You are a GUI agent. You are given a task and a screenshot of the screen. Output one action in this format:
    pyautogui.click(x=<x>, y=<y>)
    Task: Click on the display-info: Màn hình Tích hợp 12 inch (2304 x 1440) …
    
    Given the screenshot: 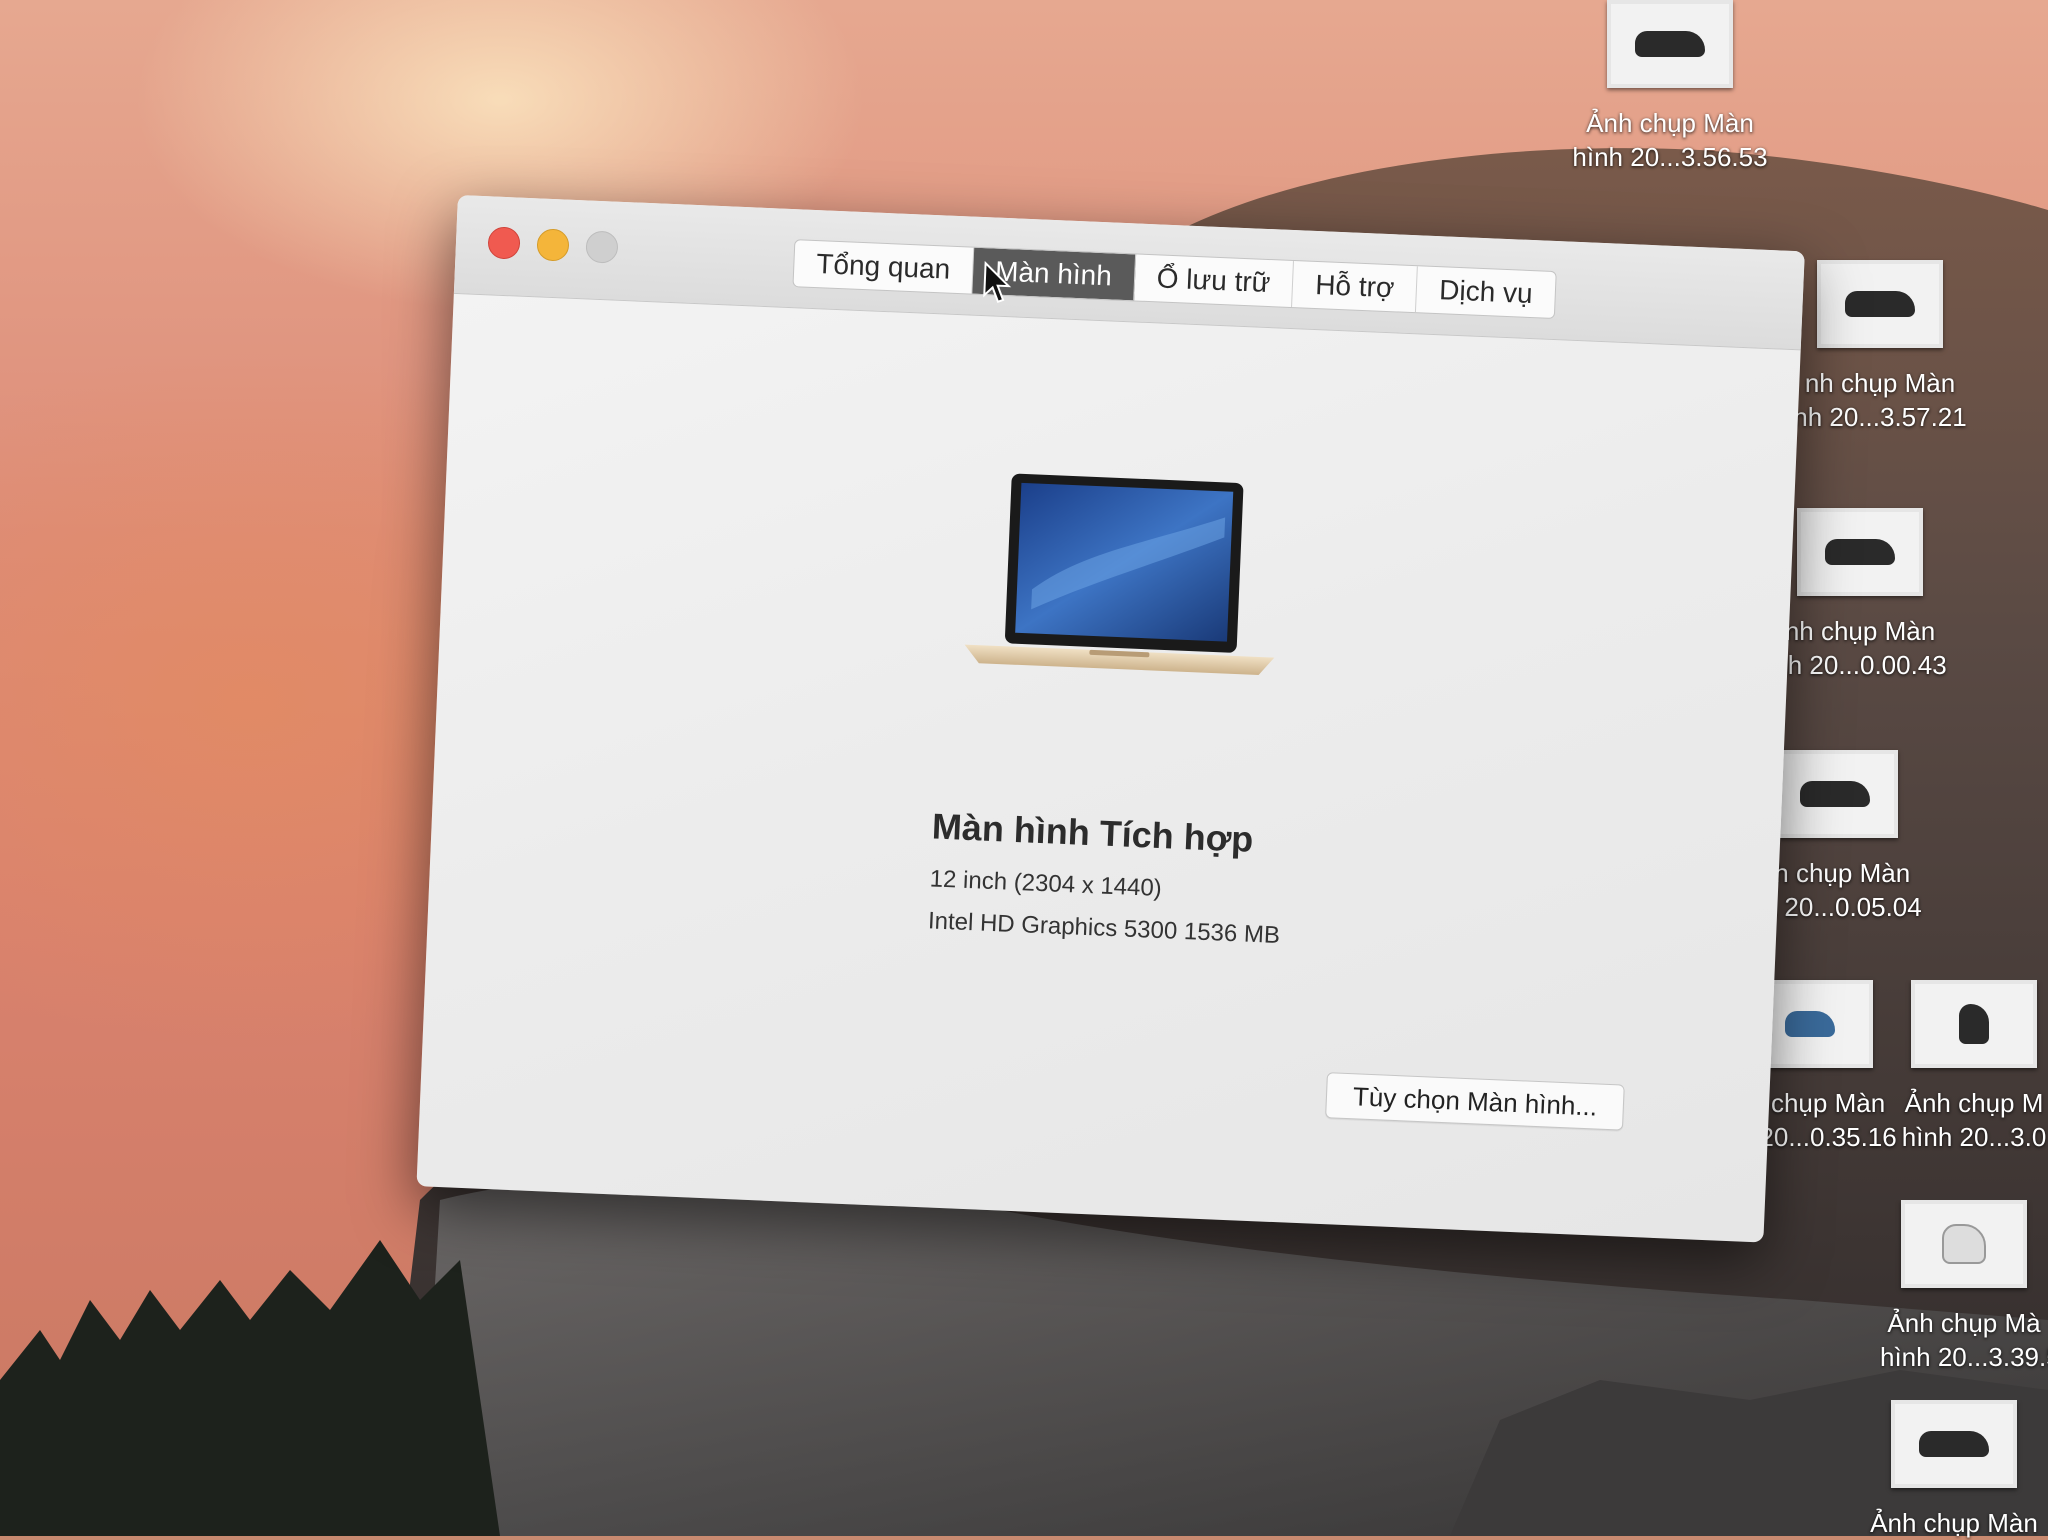 What is the action you would take?
    pyautogui.click(x=1106, y=884)
    